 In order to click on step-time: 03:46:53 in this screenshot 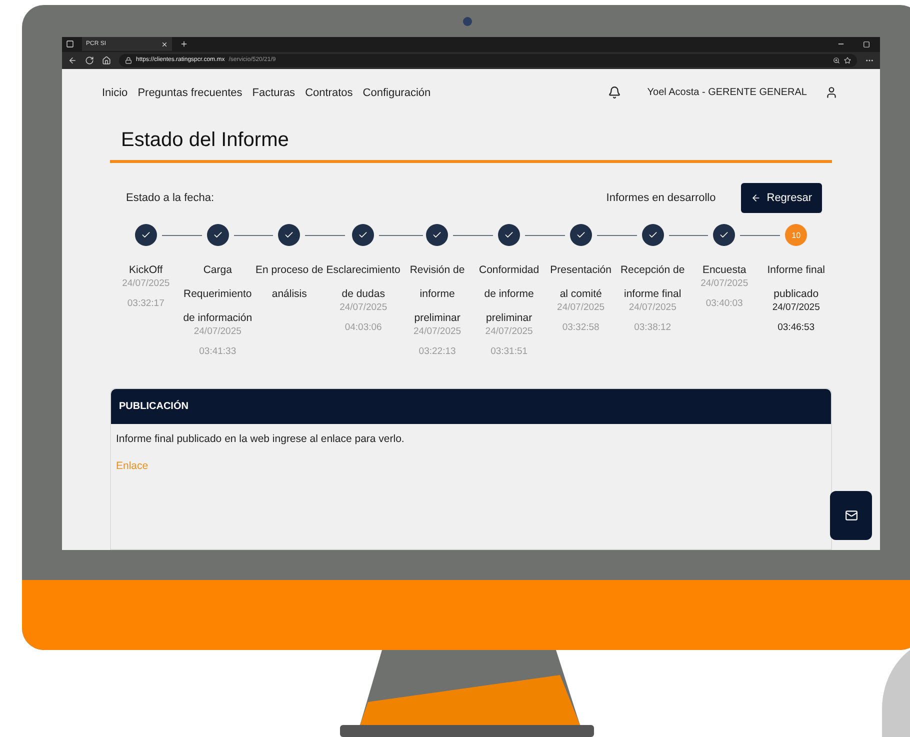, I will do `click(796, 328)`.